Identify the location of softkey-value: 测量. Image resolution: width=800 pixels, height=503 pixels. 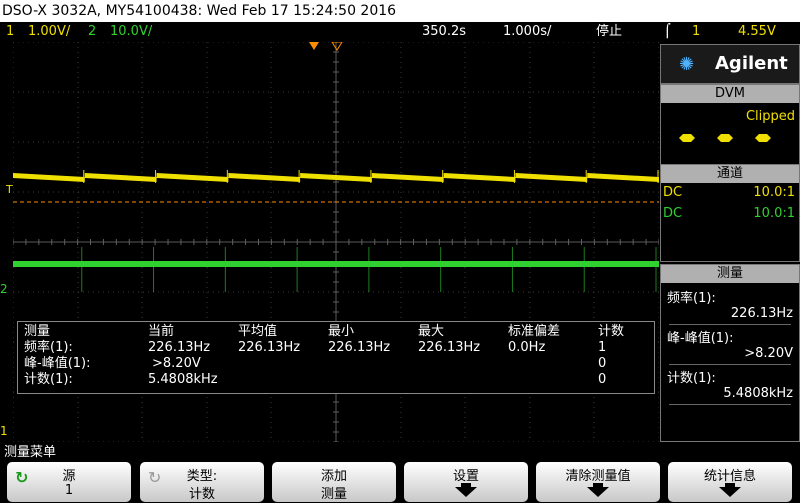
(333, 494).